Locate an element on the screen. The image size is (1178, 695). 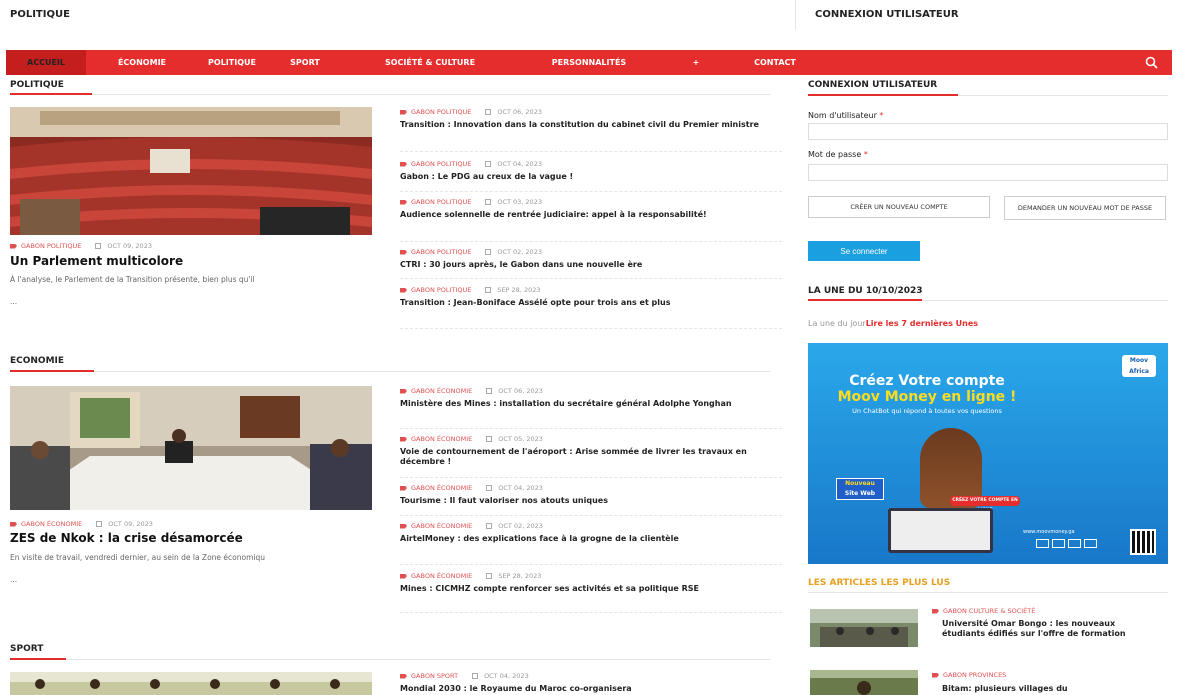
news-category: GABON SPORT is located at coordinates (434, 676).